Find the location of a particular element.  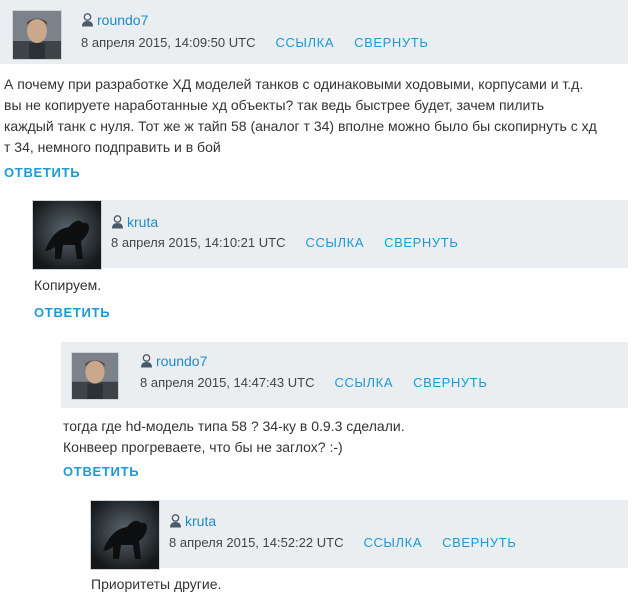

comment-text: Приоритеты другие. is located at coordinates (156, 584).